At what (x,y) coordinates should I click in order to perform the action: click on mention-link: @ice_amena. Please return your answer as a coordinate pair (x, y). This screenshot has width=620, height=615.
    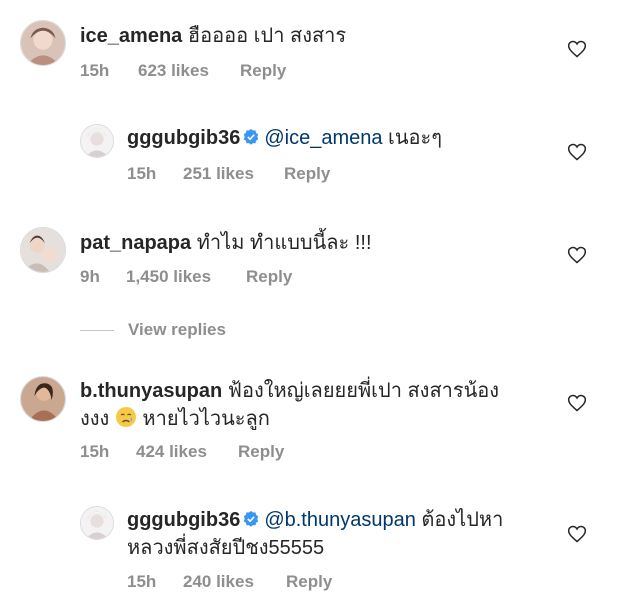
    Looking at the image, I should click on (323, 138).